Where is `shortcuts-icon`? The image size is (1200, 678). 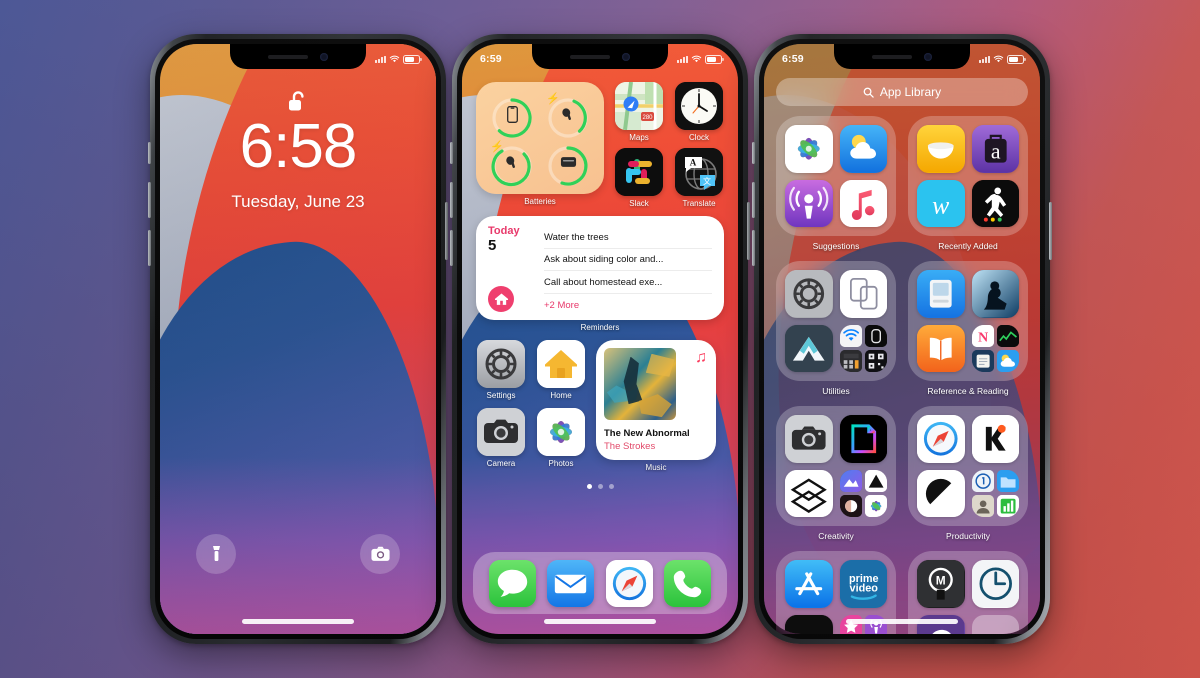 shortcuts-icon is located at coordinates (863, 294).